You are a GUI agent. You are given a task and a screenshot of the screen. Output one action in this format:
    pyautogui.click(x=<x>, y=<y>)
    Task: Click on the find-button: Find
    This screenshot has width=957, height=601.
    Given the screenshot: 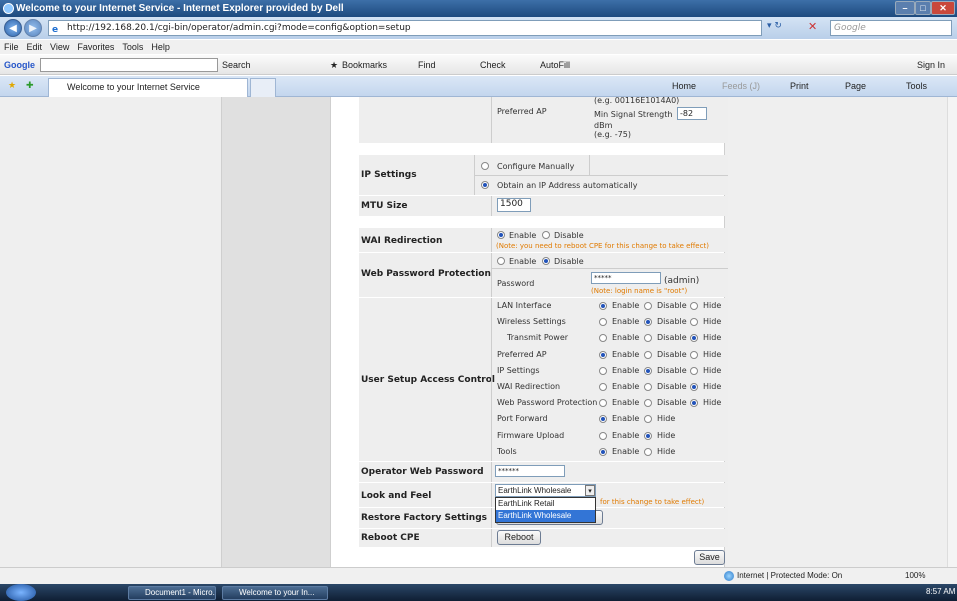 What is the action you would take?
    pyautogui.click(x=427, y=65)
    